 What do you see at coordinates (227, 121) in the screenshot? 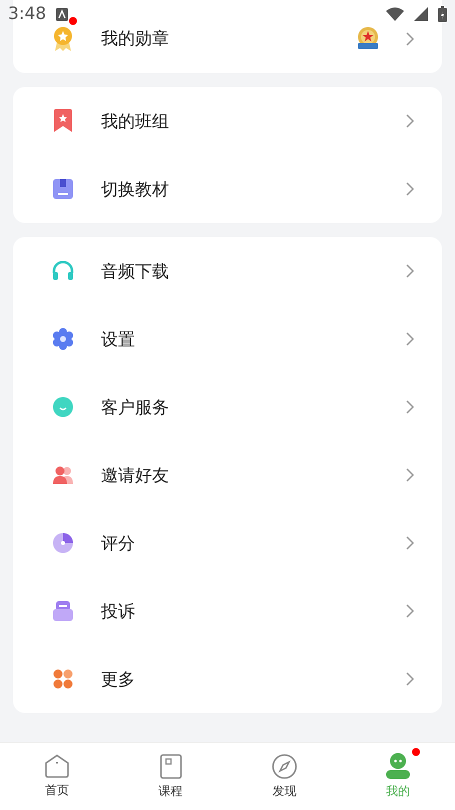
I see `menu-item: 我的班组` at bounding box center [227, 121].